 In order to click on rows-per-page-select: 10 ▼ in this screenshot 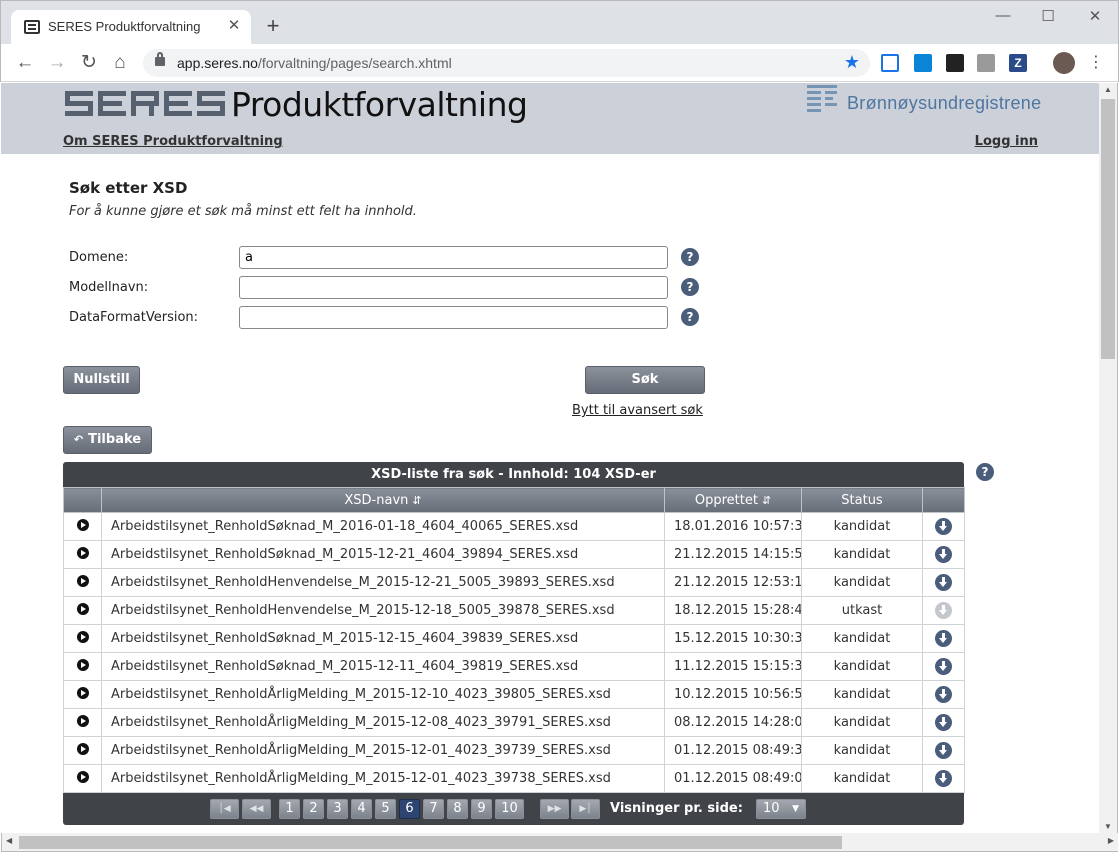, I will do `click(781, 809)`.